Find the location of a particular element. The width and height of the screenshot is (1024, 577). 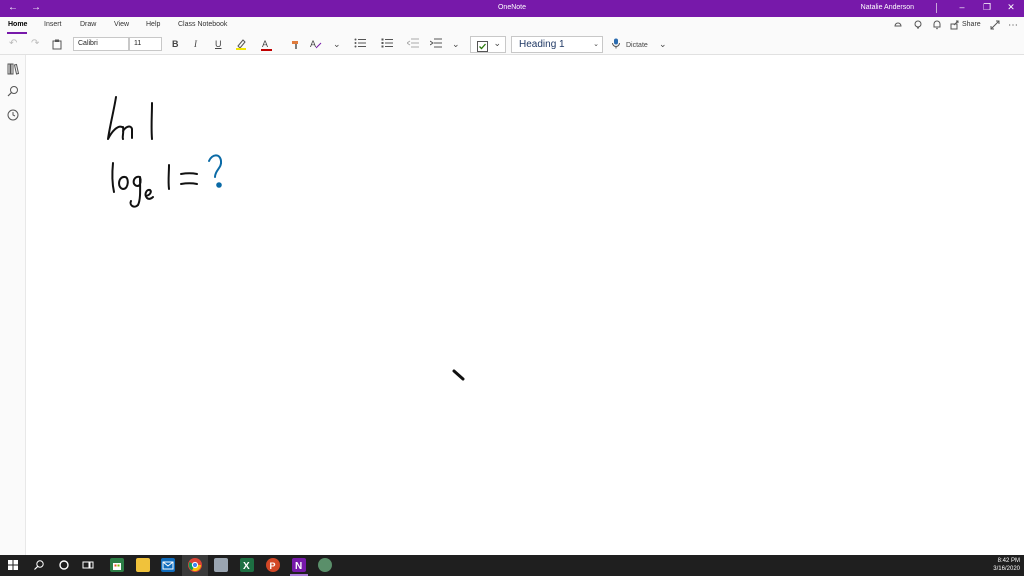

svg-text: N is located at coordinates (298, 566).